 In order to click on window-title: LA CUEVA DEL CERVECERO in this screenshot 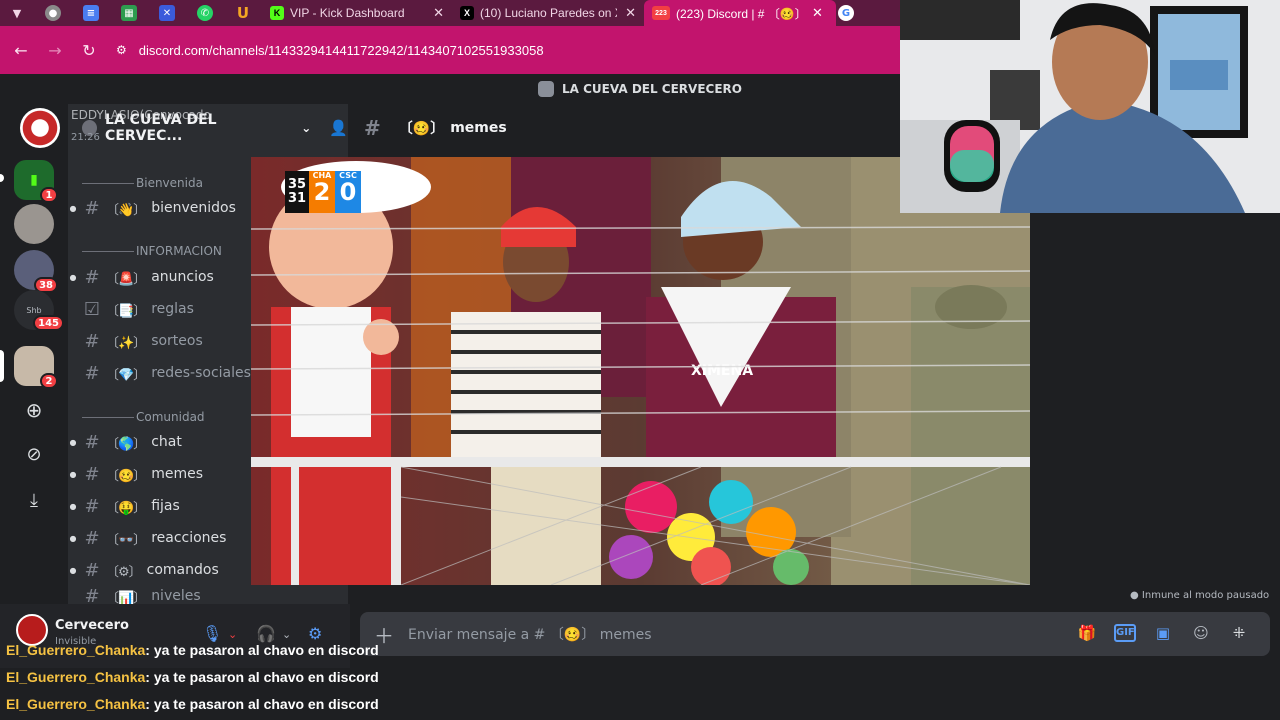, I will do `click(652, 89)`.